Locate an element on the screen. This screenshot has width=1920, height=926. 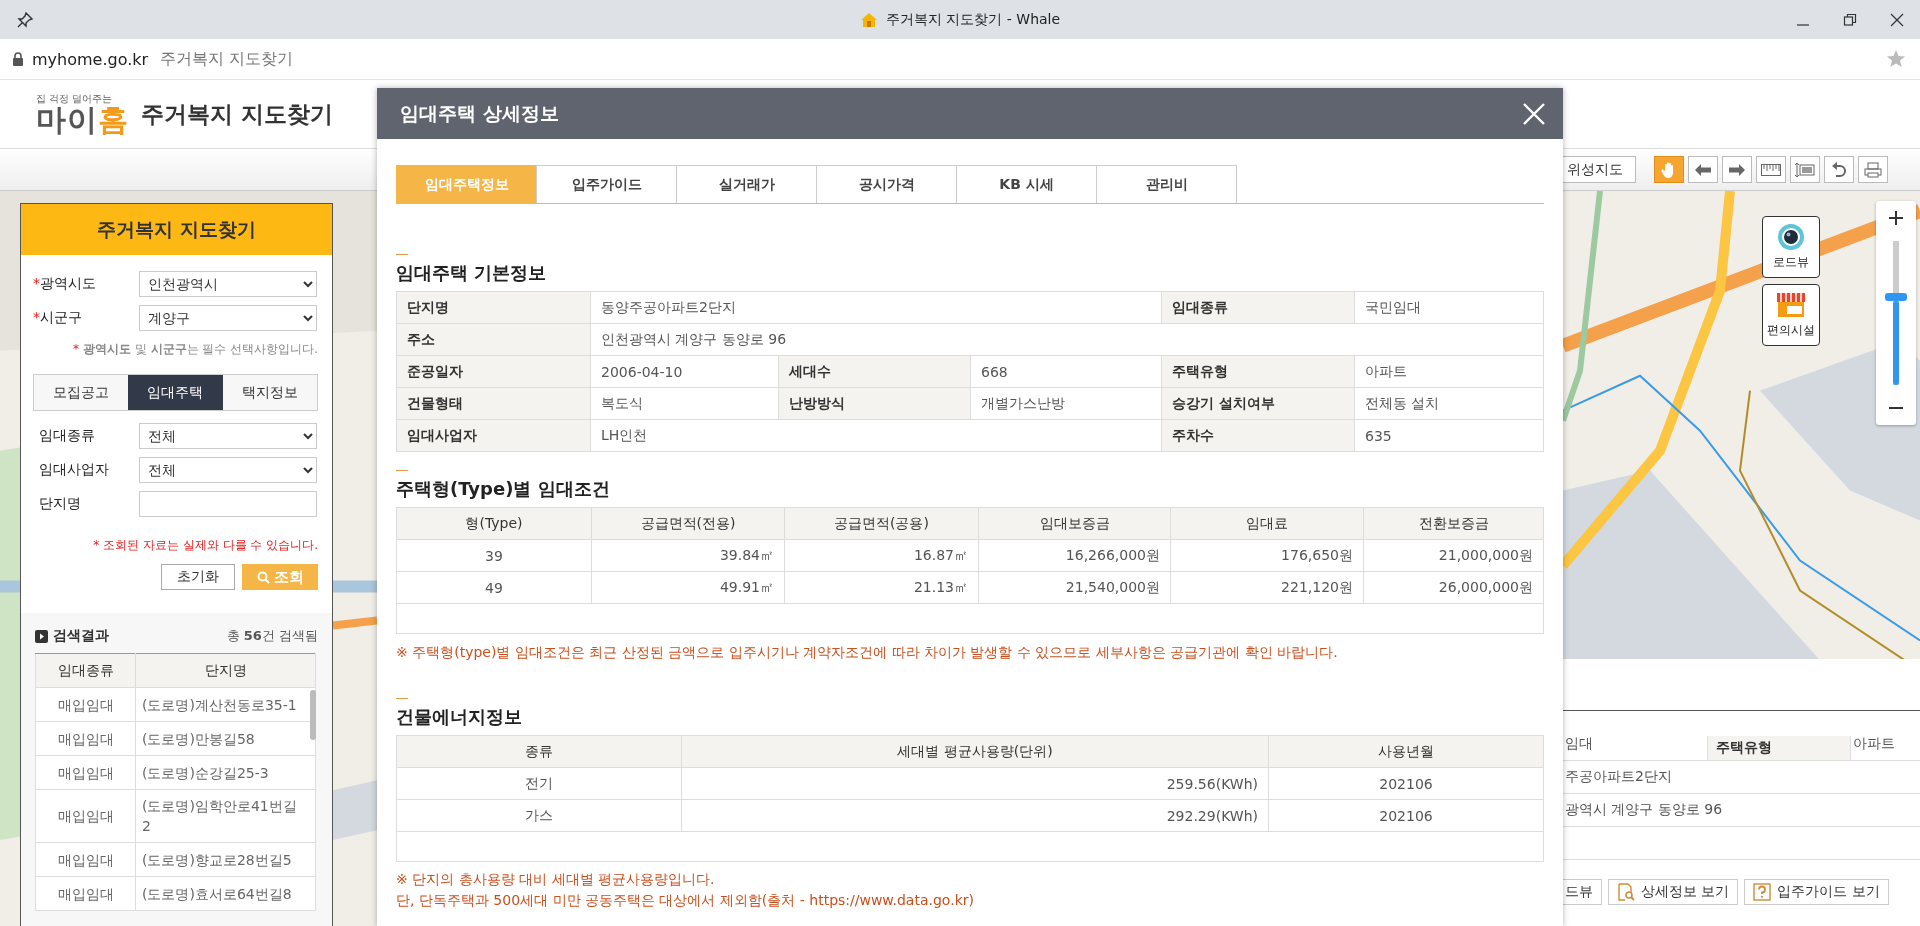
result-row: 매입임대 (도로명)효서로64번길8 is located at coordinates (175, 893).